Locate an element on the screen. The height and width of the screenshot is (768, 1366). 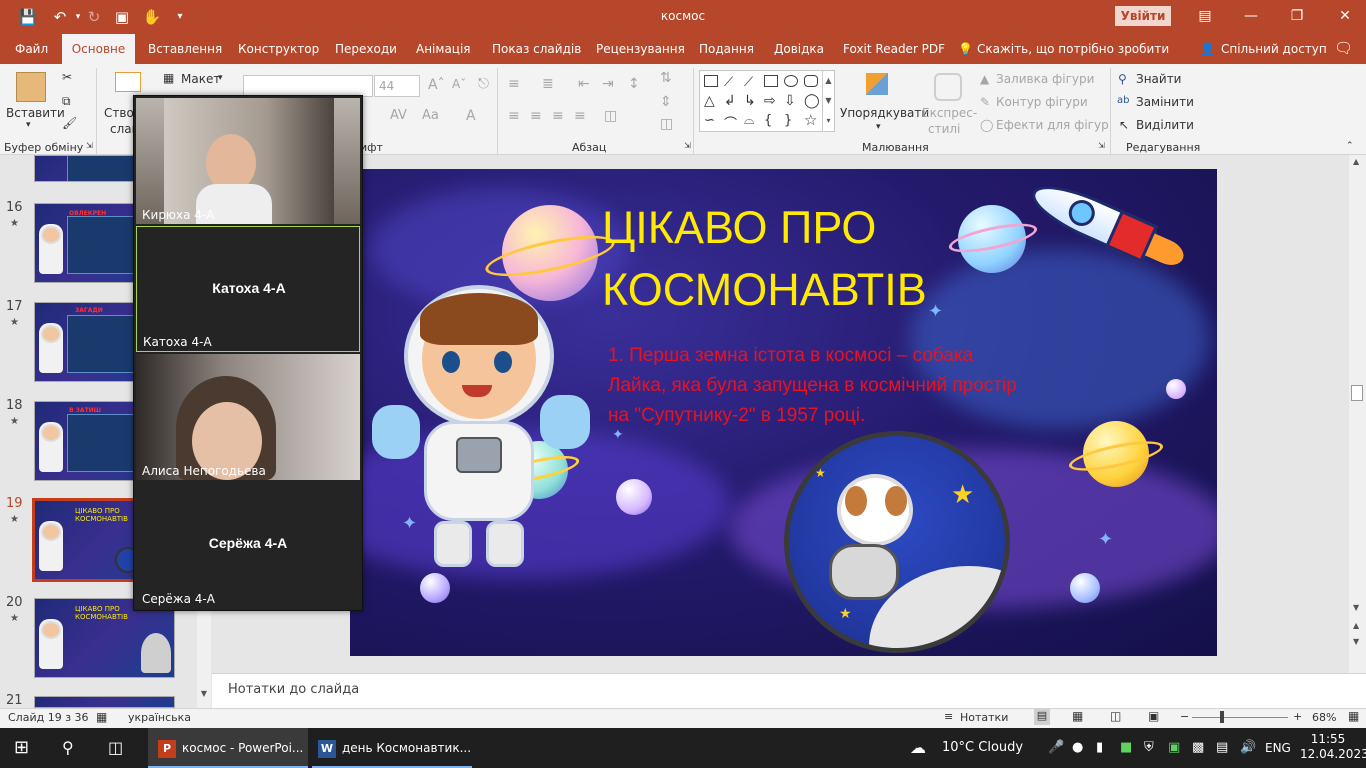
clock: 11:55 12.04.2023 is located at coordinates (1333, 747).